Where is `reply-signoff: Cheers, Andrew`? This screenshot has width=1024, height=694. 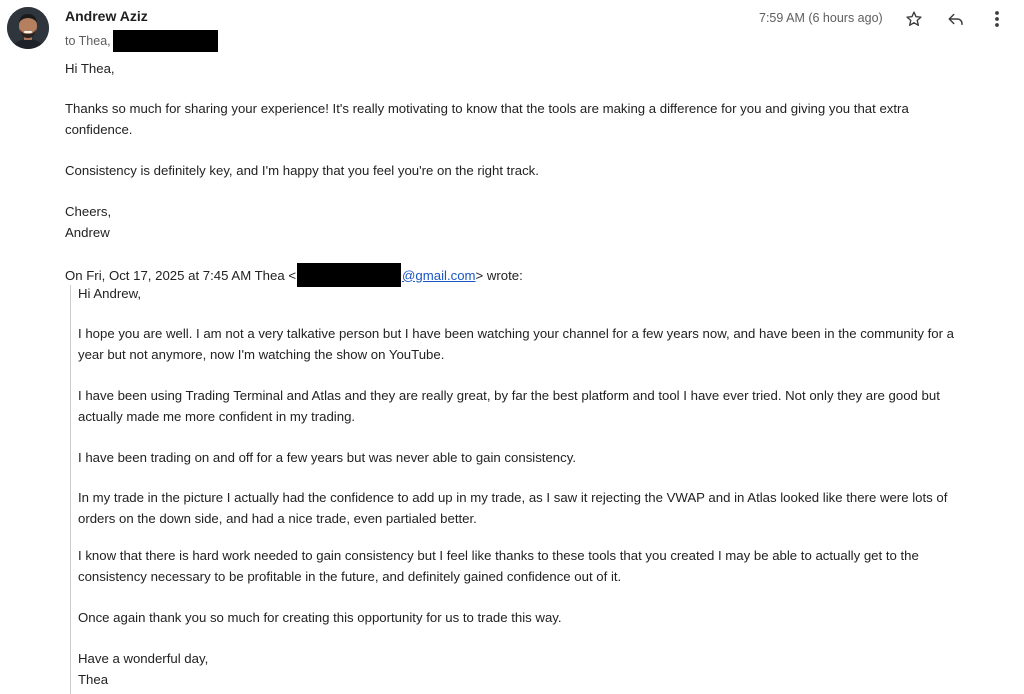 reply-signoff: Cheers, Andrew is located at coordinates (88, 222).